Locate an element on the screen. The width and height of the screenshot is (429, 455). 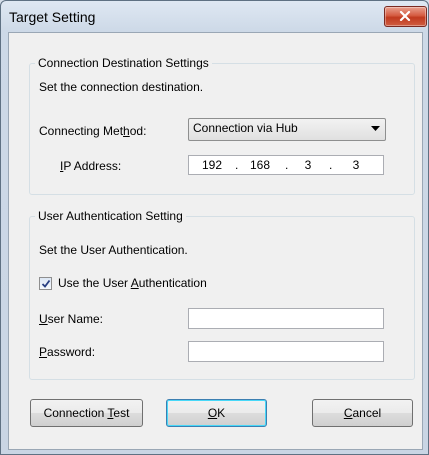
dropdown-arrow-icon is located at coordinates (375, 128).